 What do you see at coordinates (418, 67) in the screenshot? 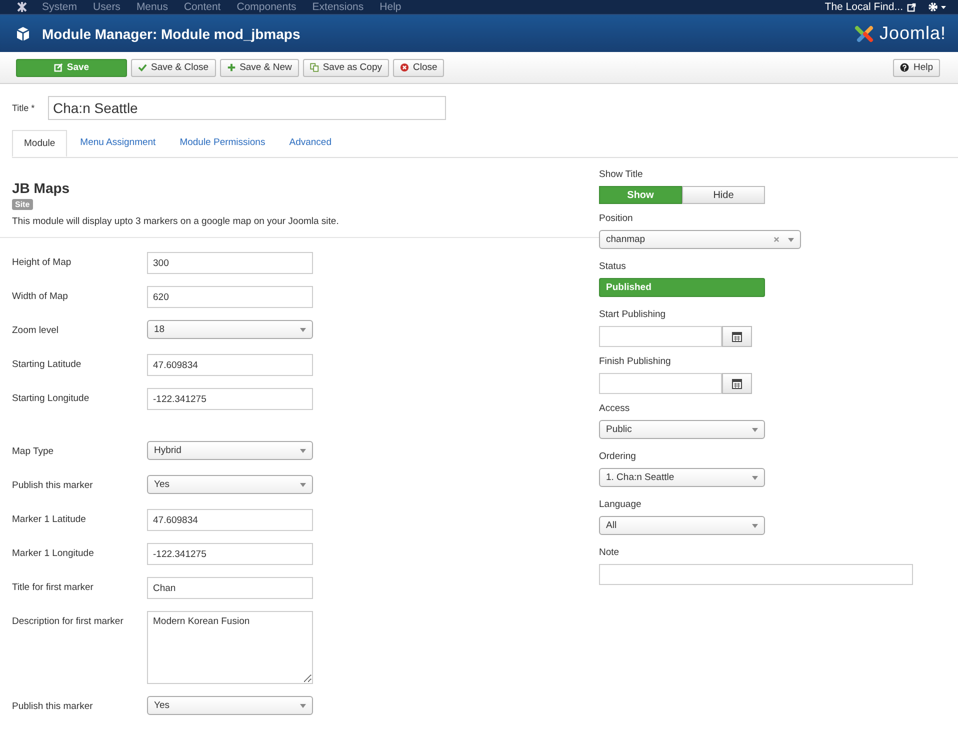
I see `toolbar-button: Close` at bounding box center [418, 67].